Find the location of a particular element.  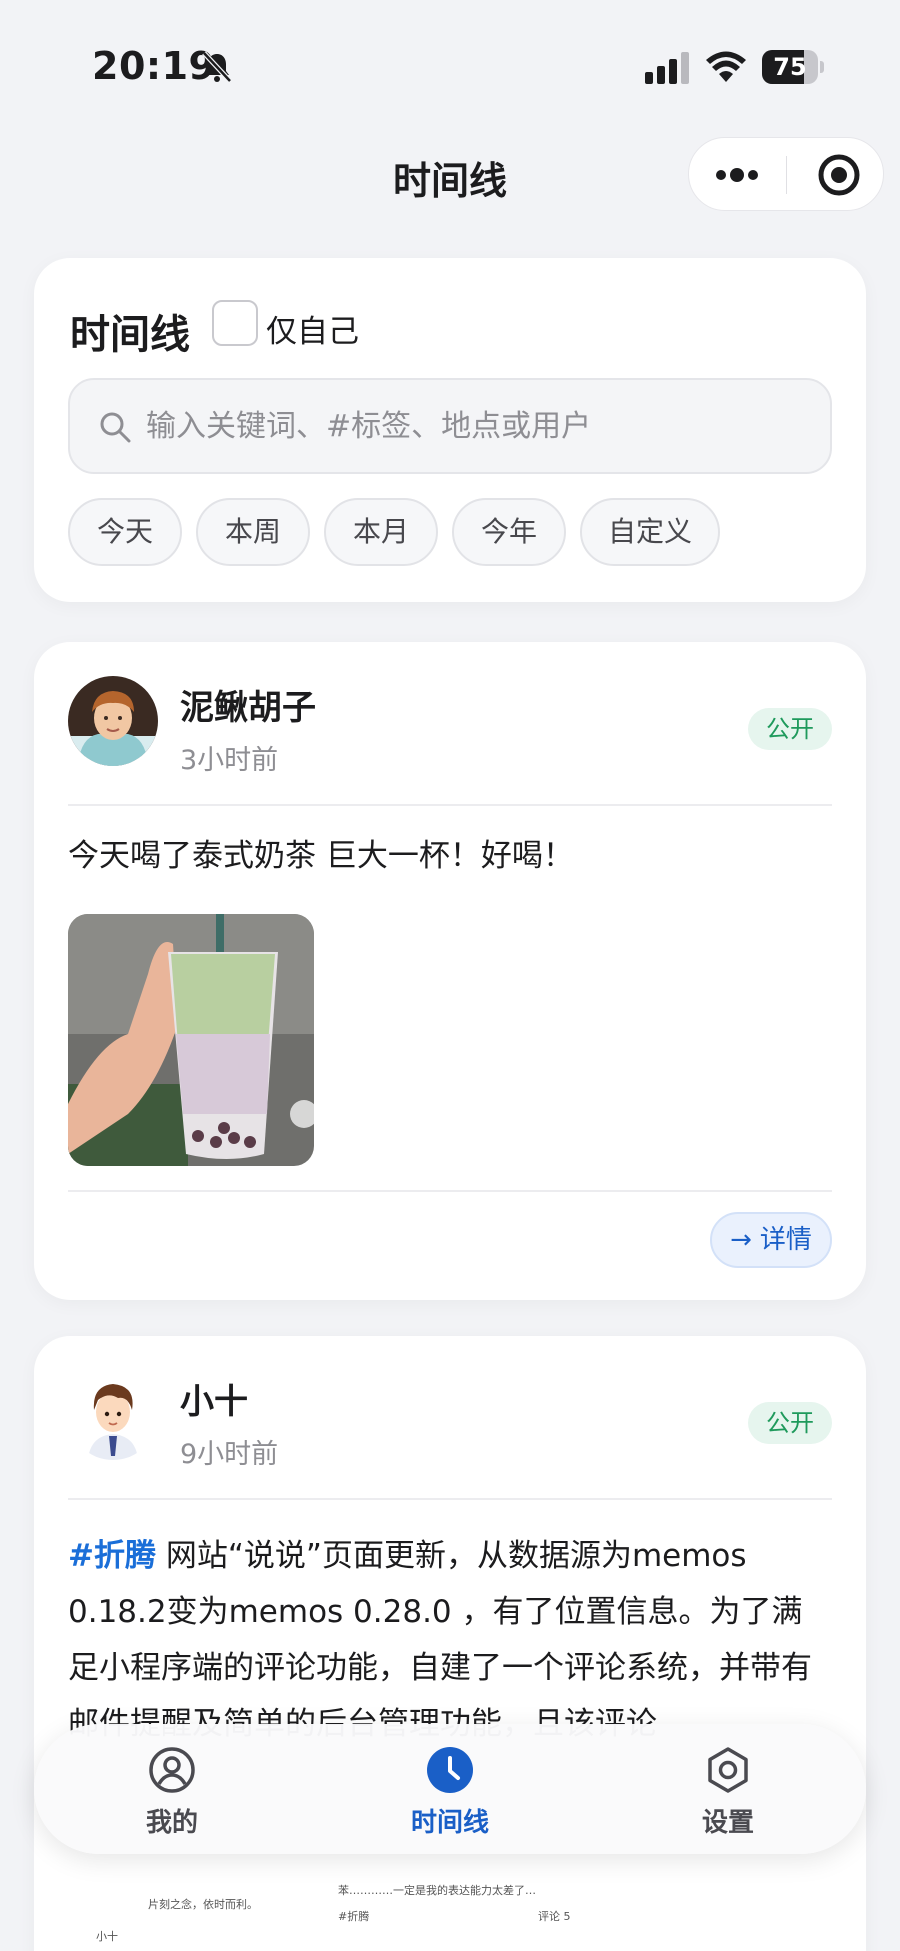

tab-settings: 设置 is located at coordinates (728, 1789).